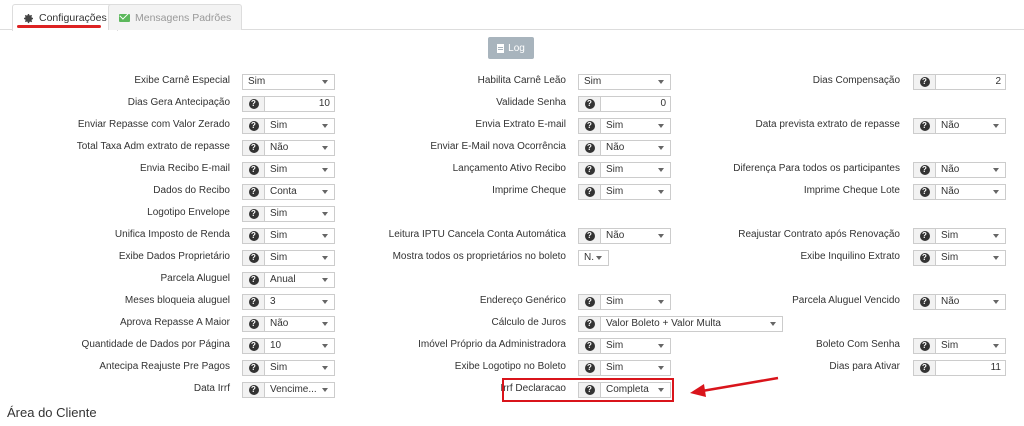 This screenshot has height=426, width=1024. Describe the element at coordinates (663, 323) in the screenshot. I see `select-value: Valor Boleto + Valor Multa` at that location.